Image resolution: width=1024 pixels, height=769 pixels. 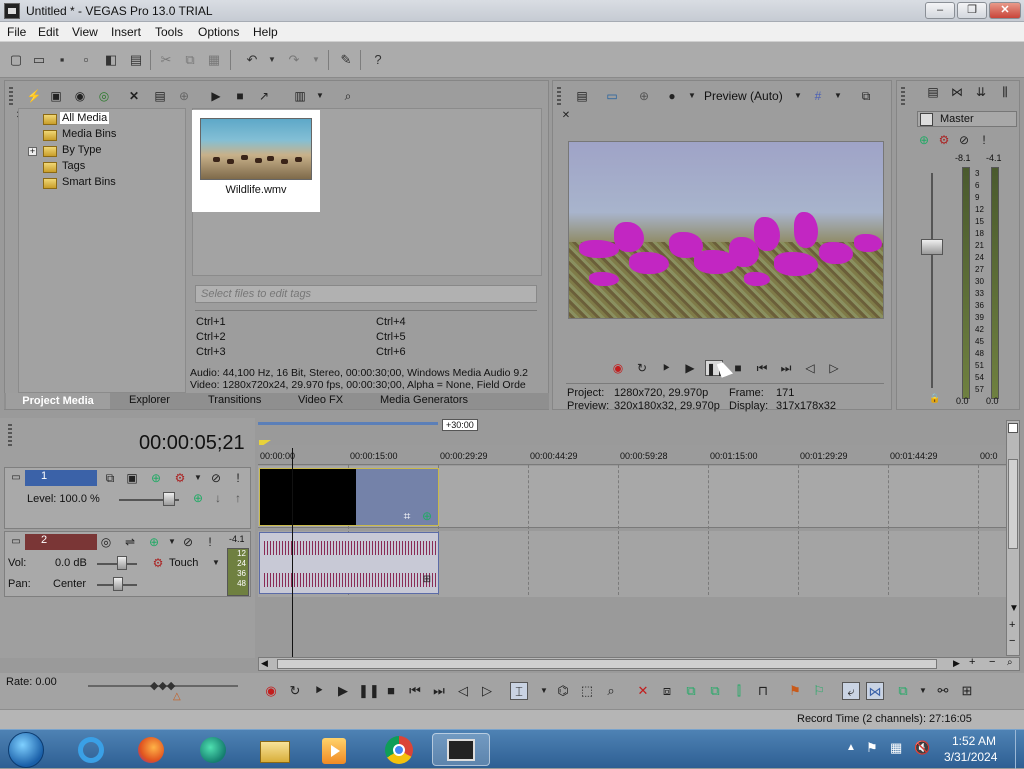 What do you see at coordinates (216, 96) in the screenshot?
I see `start-preview-icon: ▶` at bounding box center [216, 96].